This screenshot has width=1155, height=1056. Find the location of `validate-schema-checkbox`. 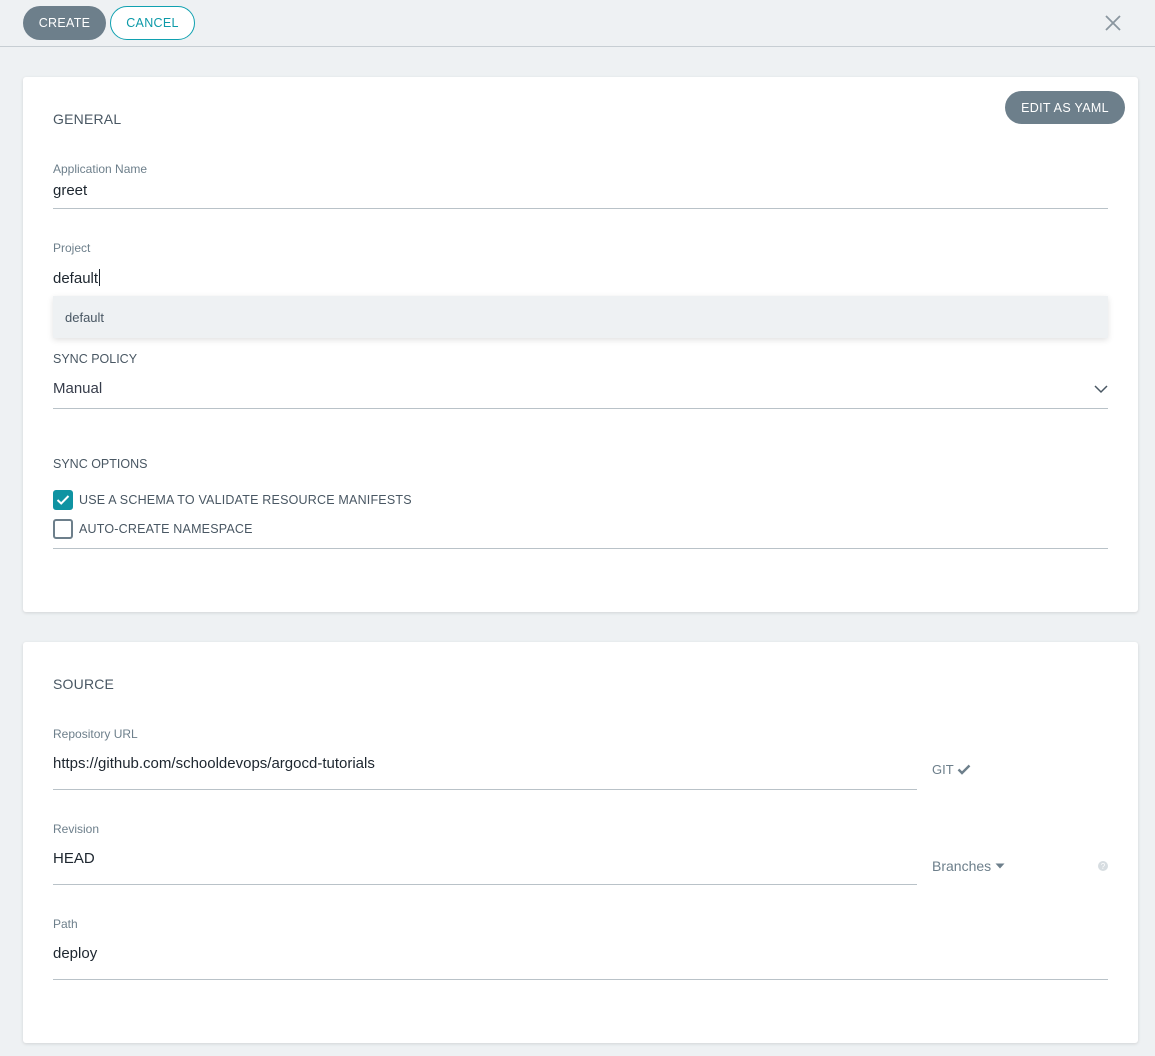

validate-schema-checkbox is located at coordinates (63, 500).